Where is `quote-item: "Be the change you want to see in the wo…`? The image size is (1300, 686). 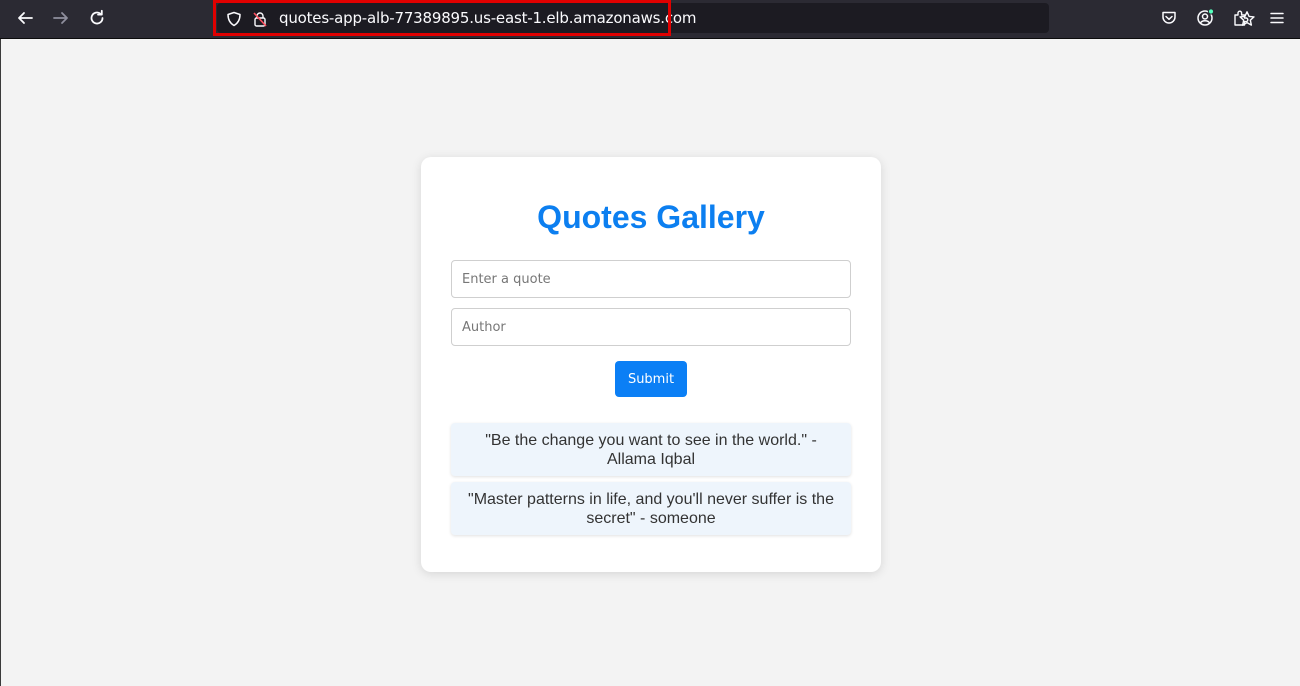
quote-item: "Be the change you want to see in the wo… is located at coordinates (651, 449).